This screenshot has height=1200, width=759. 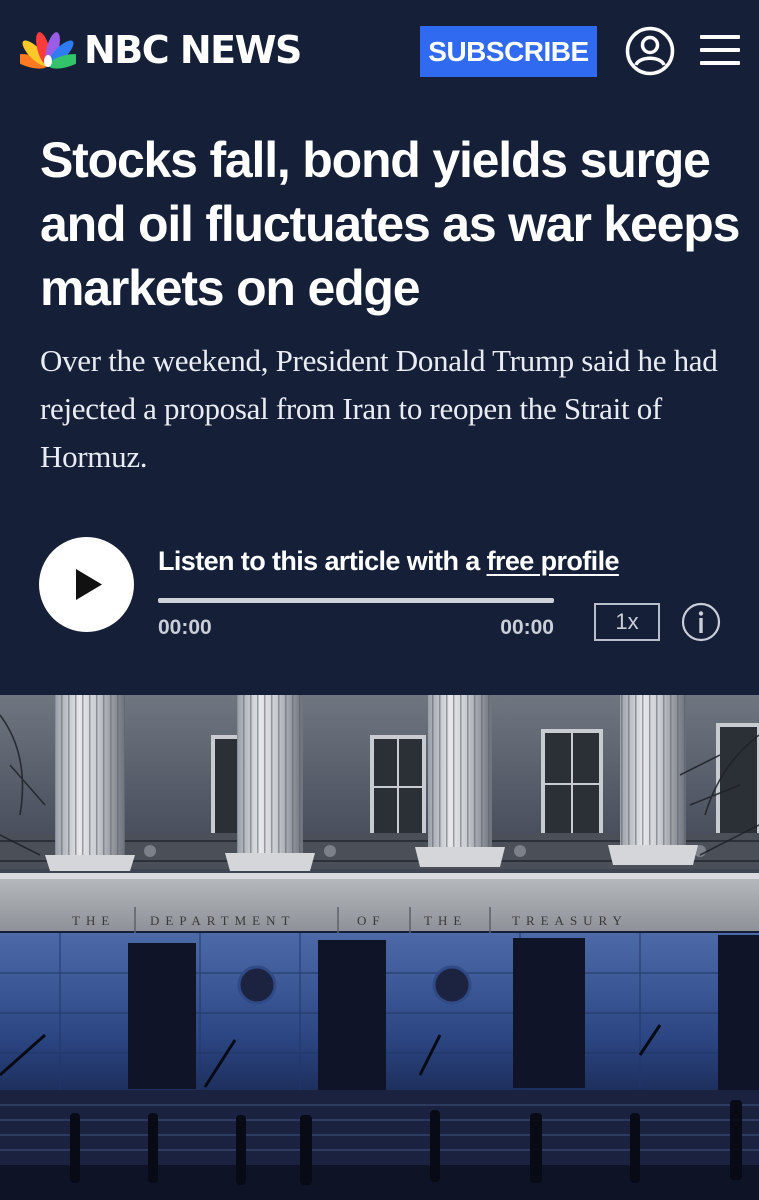 I want to click on menu-button, so click(x=721, y=51).